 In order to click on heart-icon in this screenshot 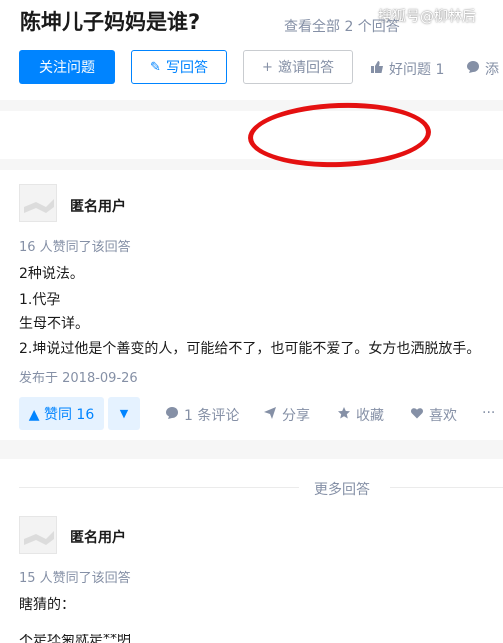, I will do `click(417, 415)`.